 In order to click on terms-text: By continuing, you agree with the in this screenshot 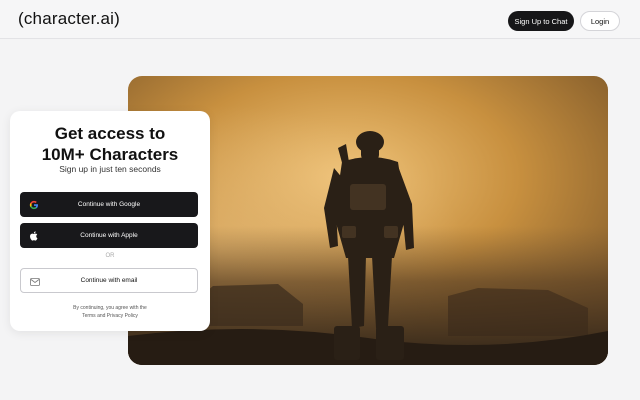, I will do `click(110, 308)`.